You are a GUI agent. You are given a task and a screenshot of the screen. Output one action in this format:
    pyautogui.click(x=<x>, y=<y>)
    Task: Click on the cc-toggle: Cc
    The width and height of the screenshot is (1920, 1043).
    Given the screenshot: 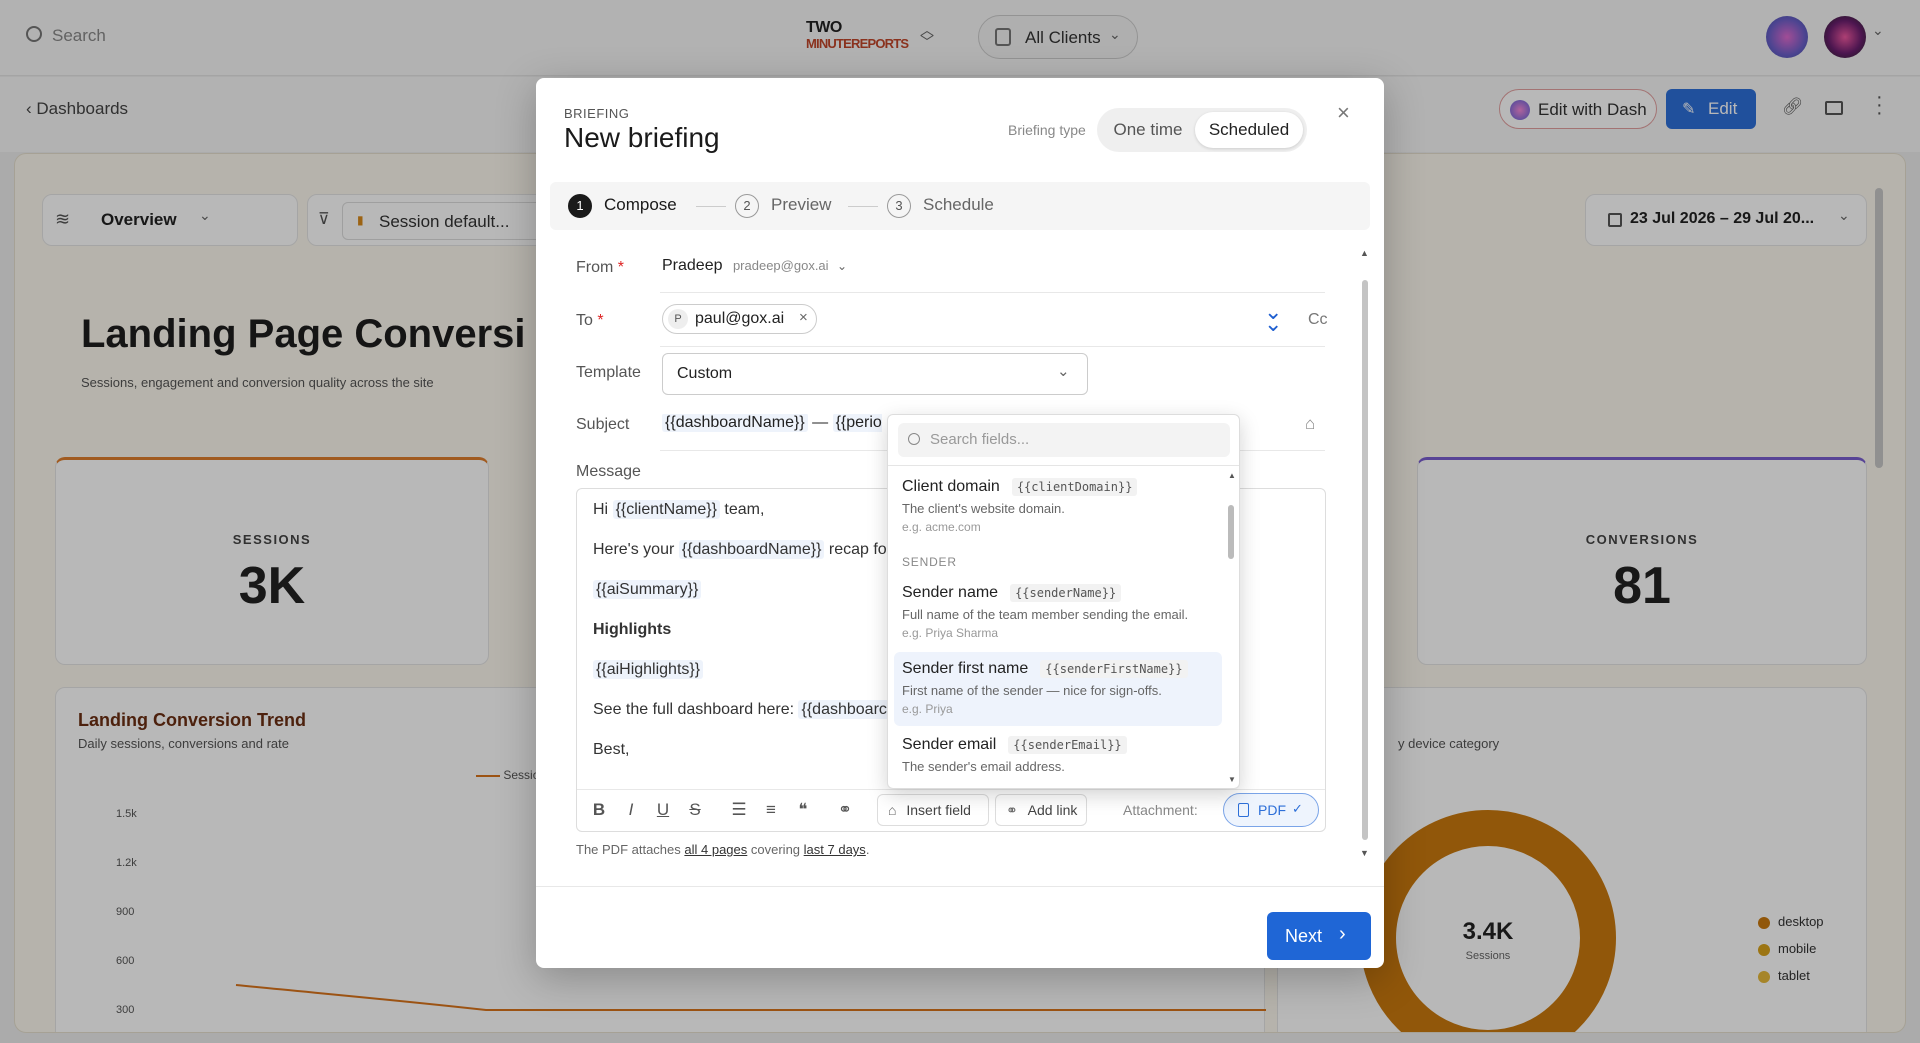 What is the action you would take?
    pyautogui.click(x=1318, y=320)
    